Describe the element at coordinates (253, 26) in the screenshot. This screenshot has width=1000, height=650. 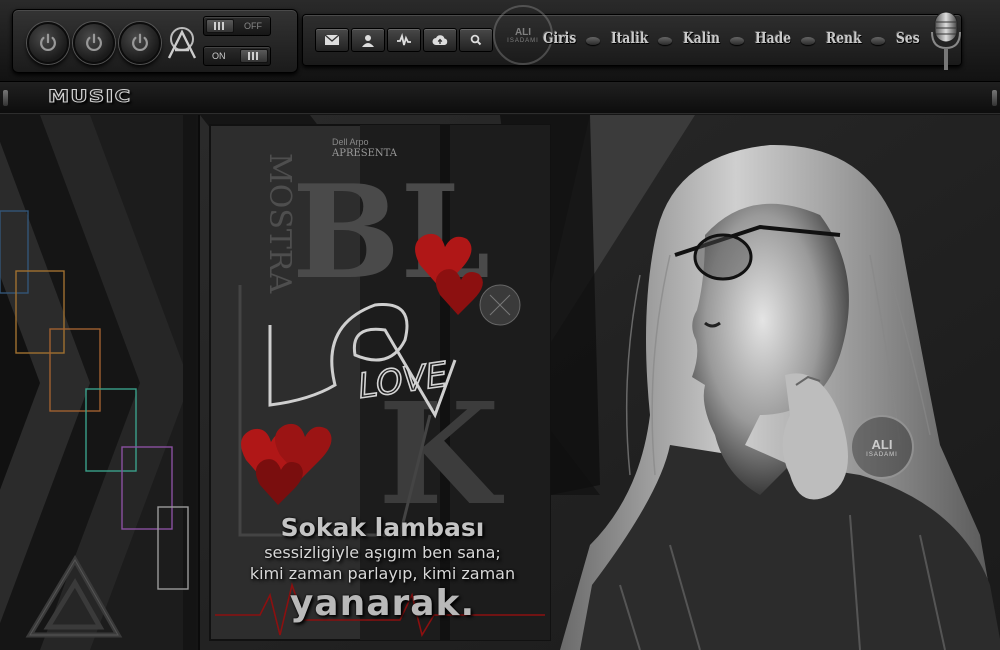
I see `toggle-off-label: OFF` at that location.